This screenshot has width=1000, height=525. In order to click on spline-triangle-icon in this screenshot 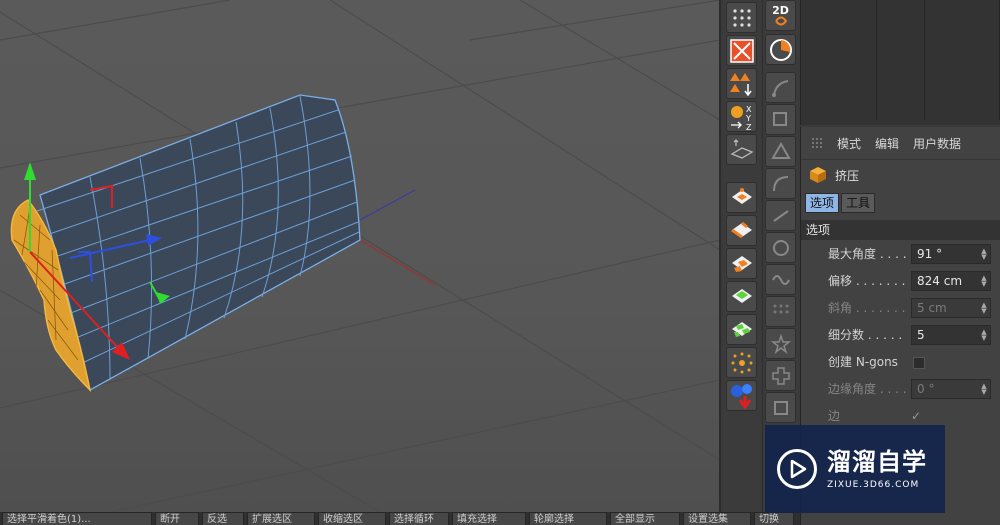, I will do `click(780, 151)`.